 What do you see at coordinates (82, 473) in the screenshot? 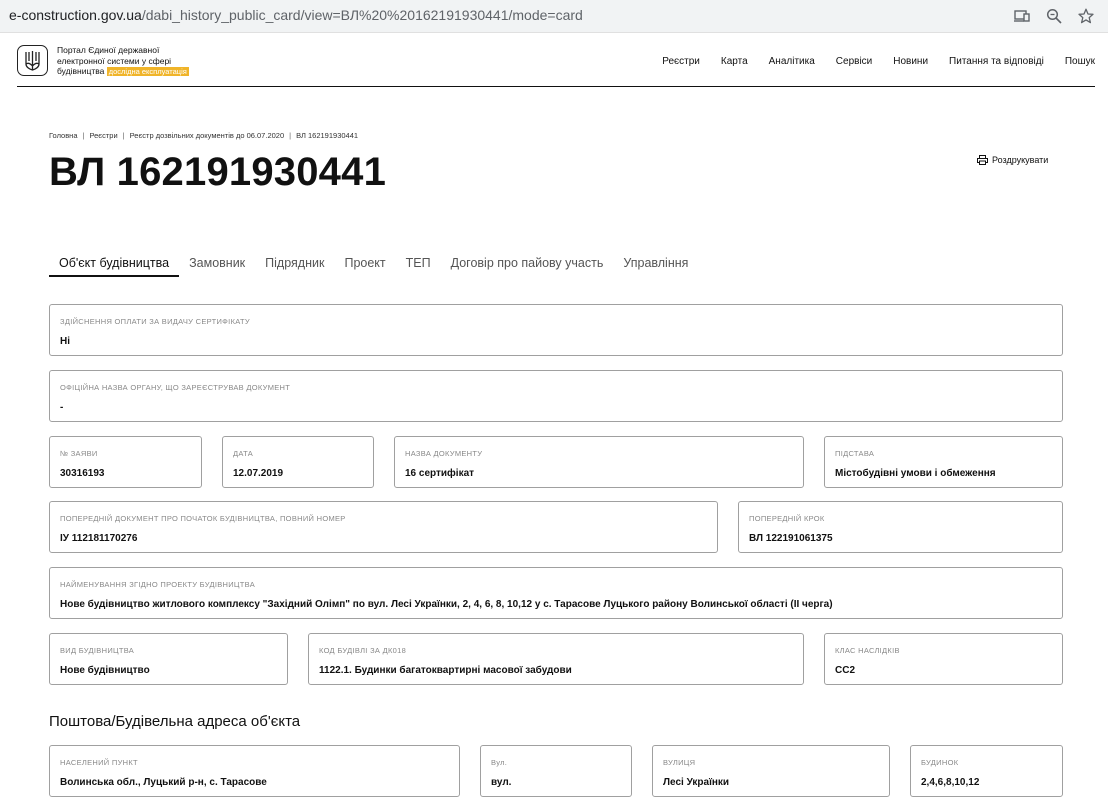
I see `field-value: 30316193` at bounding box center [82, 473].